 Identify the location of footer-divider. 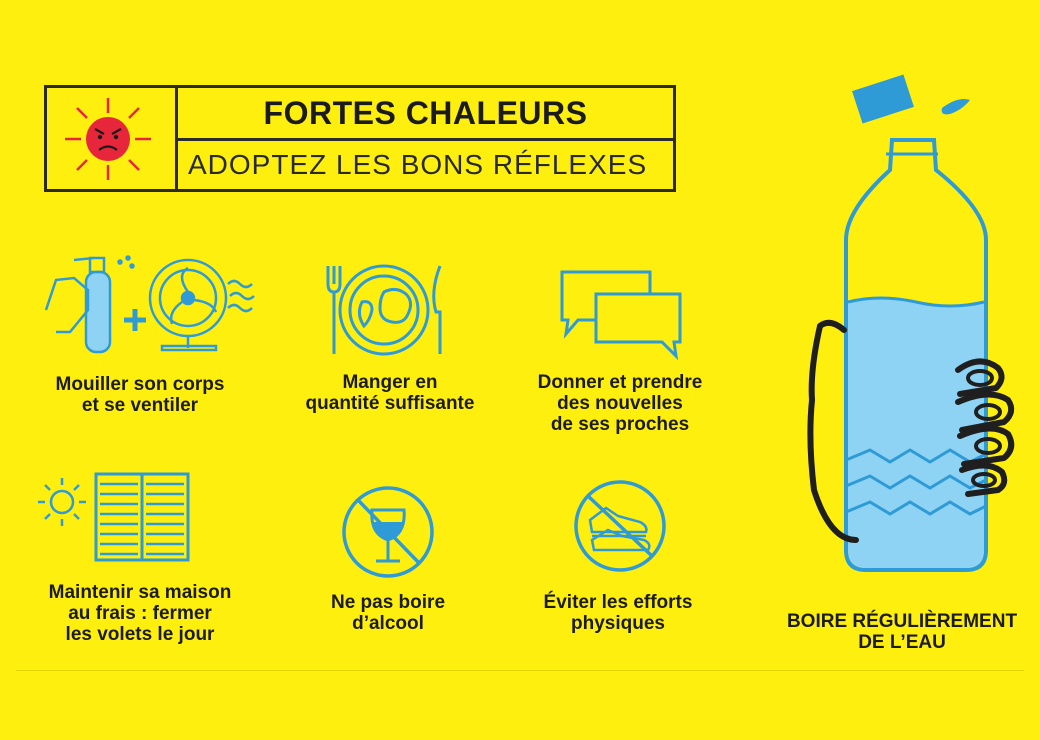
(520, 670).